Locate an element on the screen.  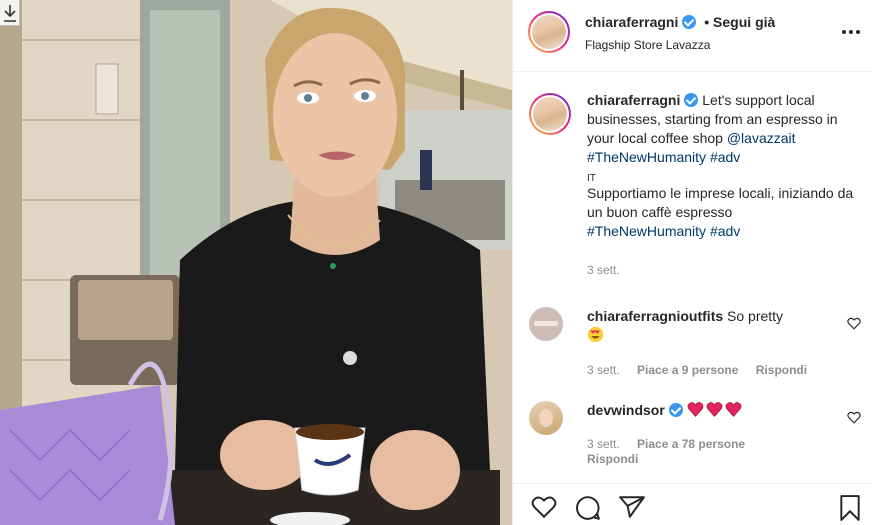
author-name-row: chiaraferragni • Segui già is located at coordinates (680, 22).